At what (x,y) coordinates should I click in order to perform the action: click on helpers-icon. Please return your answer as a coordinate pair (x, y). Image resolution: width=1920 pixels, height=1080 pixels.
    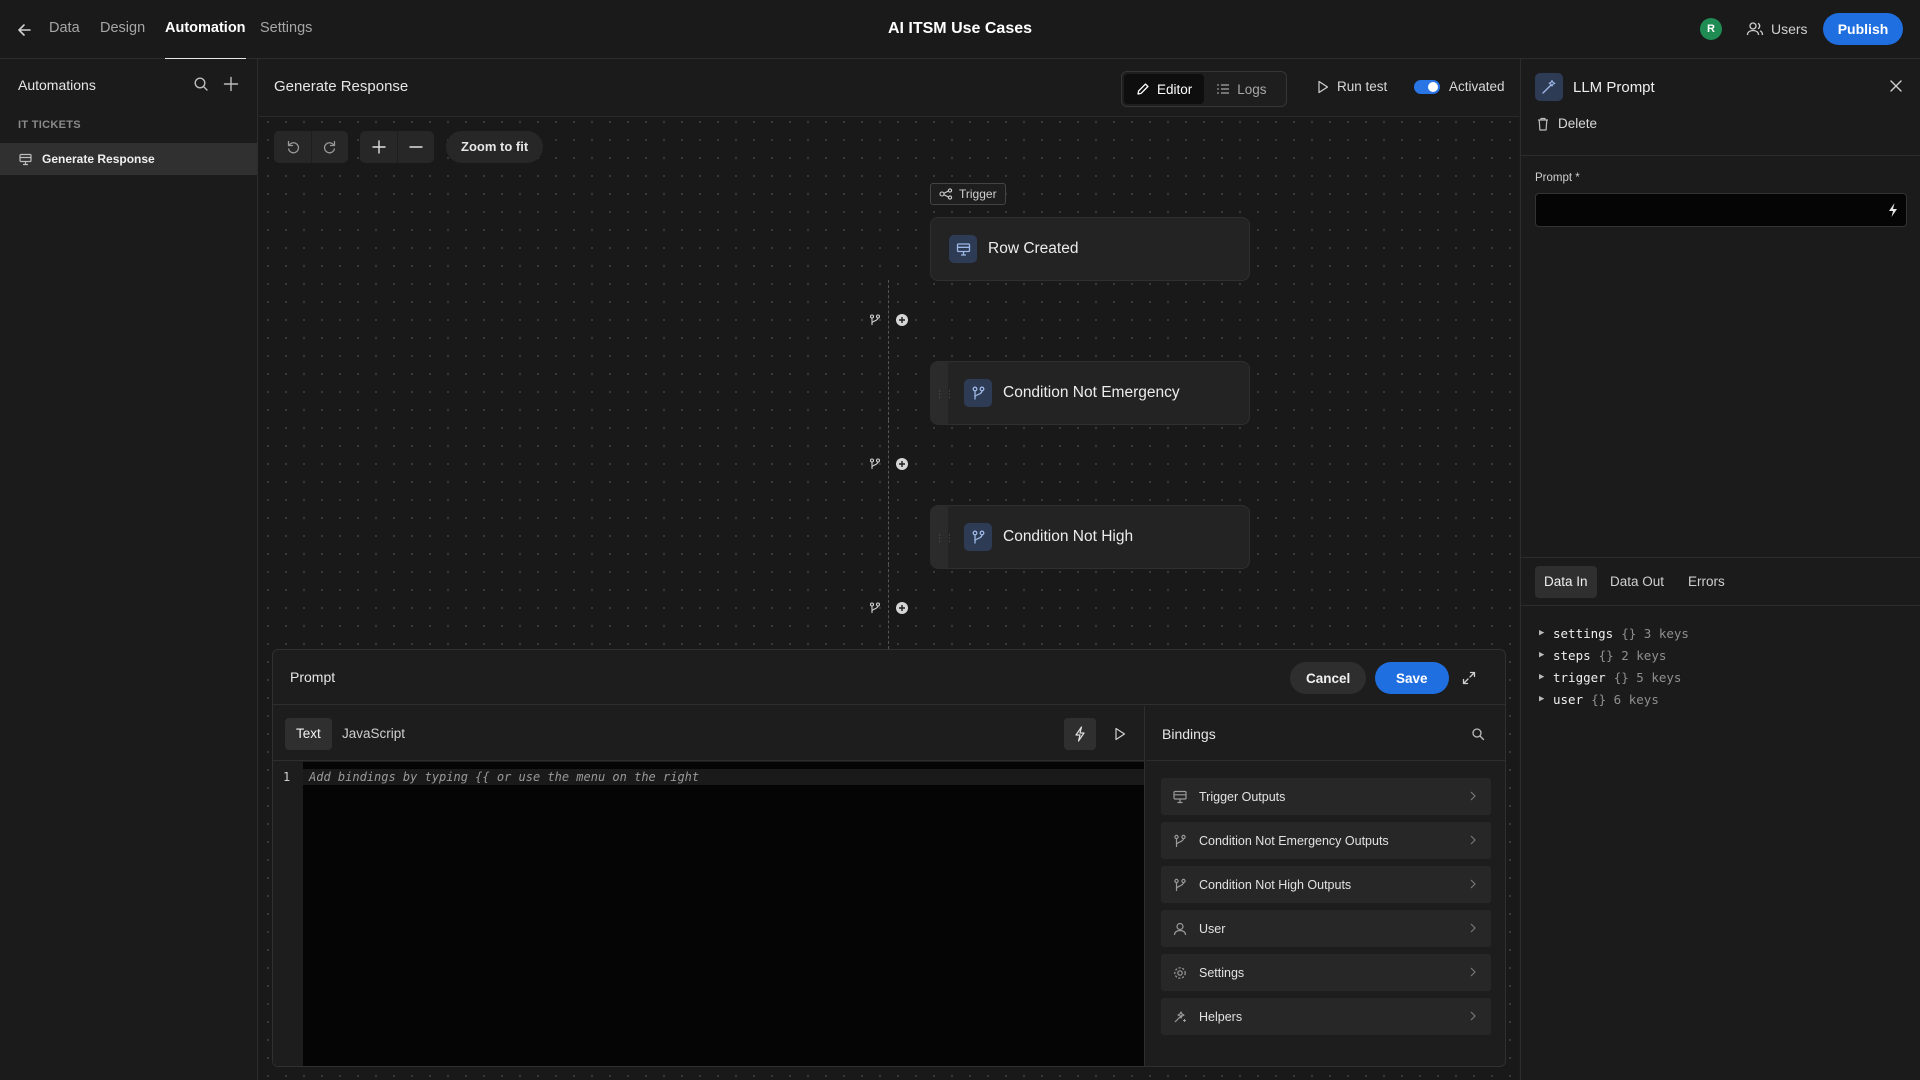
    Looking at the image, I should click on (1180, 1016).